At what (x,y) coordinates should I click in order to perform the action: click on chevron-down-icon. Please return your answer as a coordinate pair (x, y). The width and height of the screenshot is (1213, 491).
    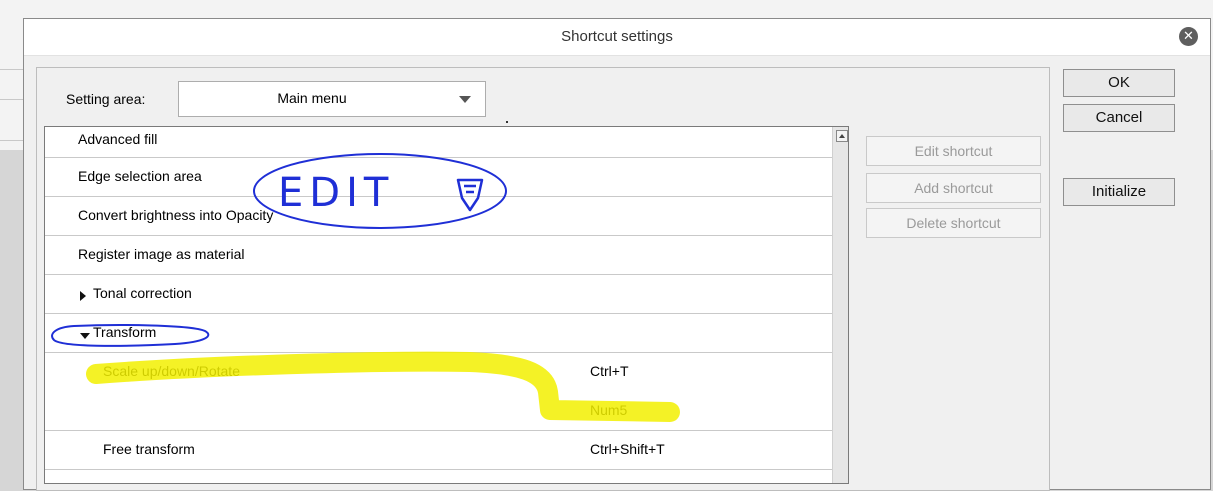
    Looking at the image, I should click on (465, 99).